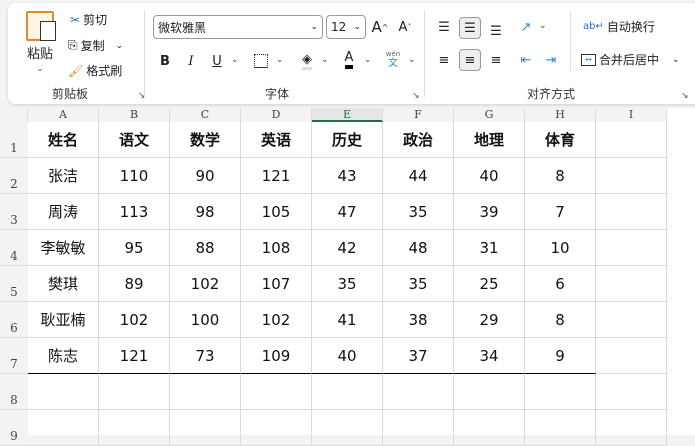 The width and height of the screenshot is (695, 446). Describe the element at coordinates (347, 115) in the screenshot. I see `column-header-e: E` at that location.